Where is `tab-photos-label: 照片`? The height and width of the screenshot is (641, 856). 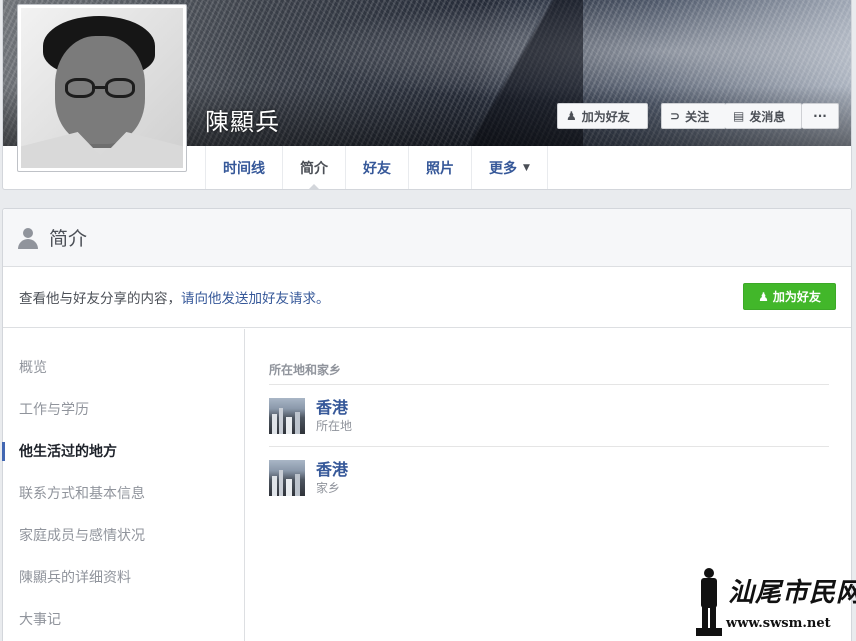
tab-photos-label: 照片 is located at coordinates (440, 168).